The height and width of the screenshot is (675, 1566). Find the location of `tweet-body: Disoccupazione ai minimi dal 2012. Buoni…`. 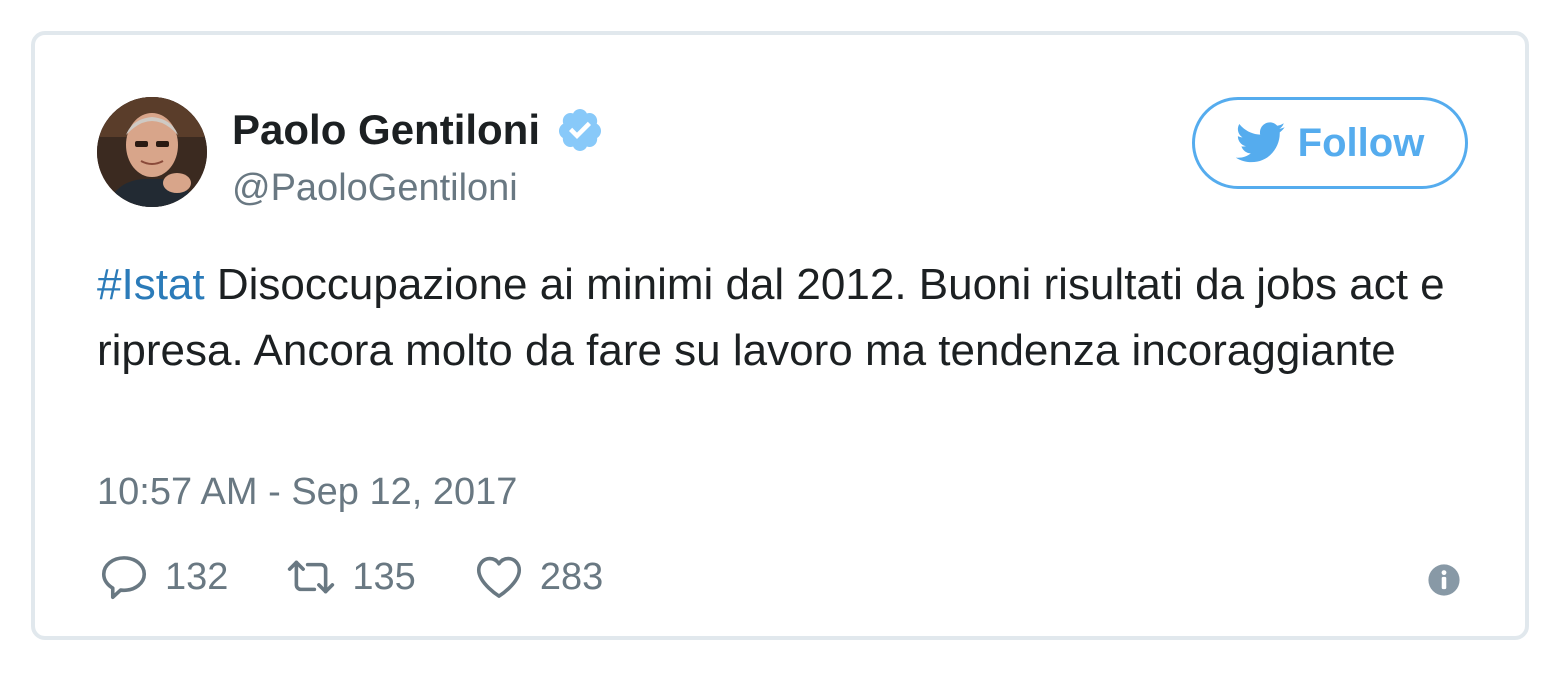

tweet-body: Disoccupazione ai minimi dal 2012. Buoni… is located at coordinates (771, 317).